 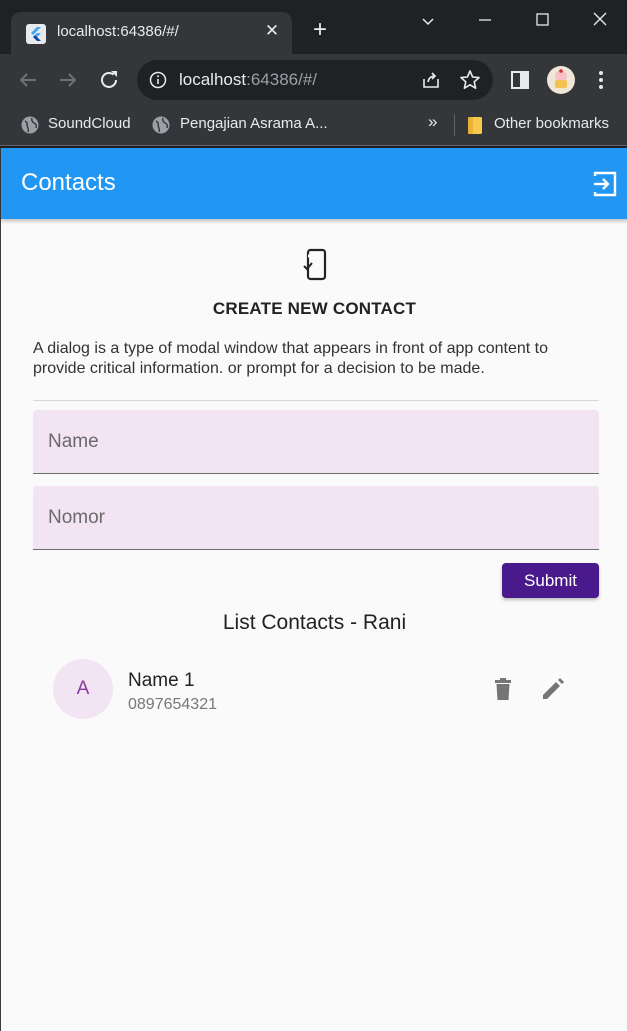 What do you see at coordinates (454, 125) in the screenshot?
I see `bookmarks-divider` at bounding box center [454, 125].